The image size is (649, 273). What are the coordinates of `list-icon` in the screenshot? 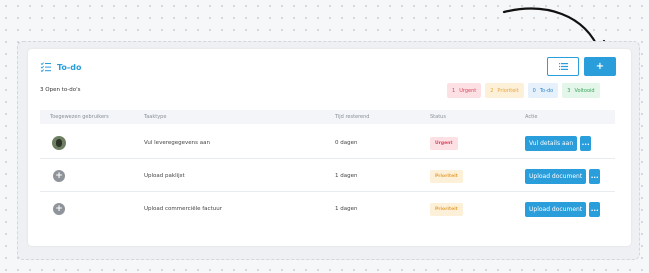 It's located at (563, 66).